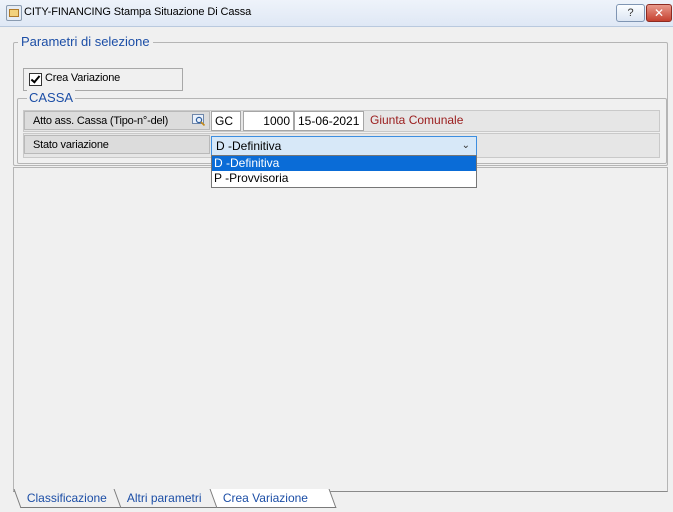 This screenshot has height=512, width=673. What do you see at coordinates (659, 13) in the screenshot?
I see `close-button: ✕` at bounding box center [659, 13].